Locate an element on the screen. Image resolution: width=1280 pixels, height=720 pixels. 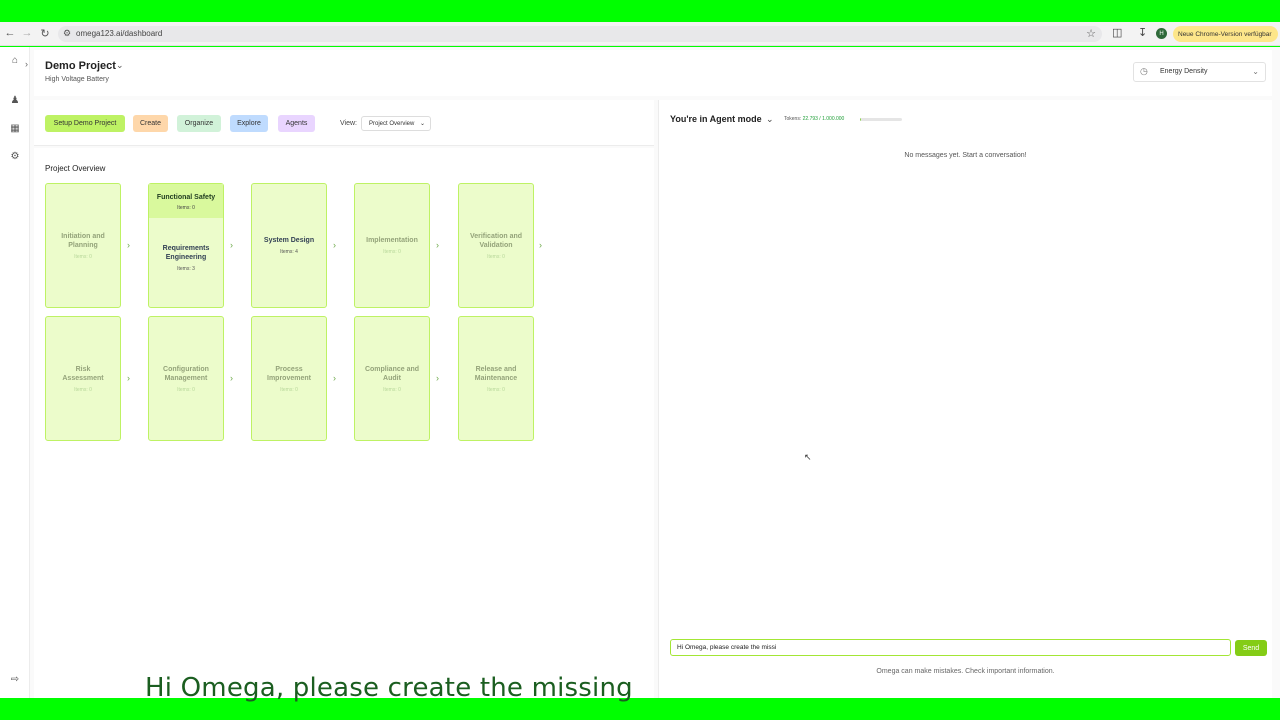
chat-input-value: Hi Omega, please create the missi is located at coordinates (727, 647).